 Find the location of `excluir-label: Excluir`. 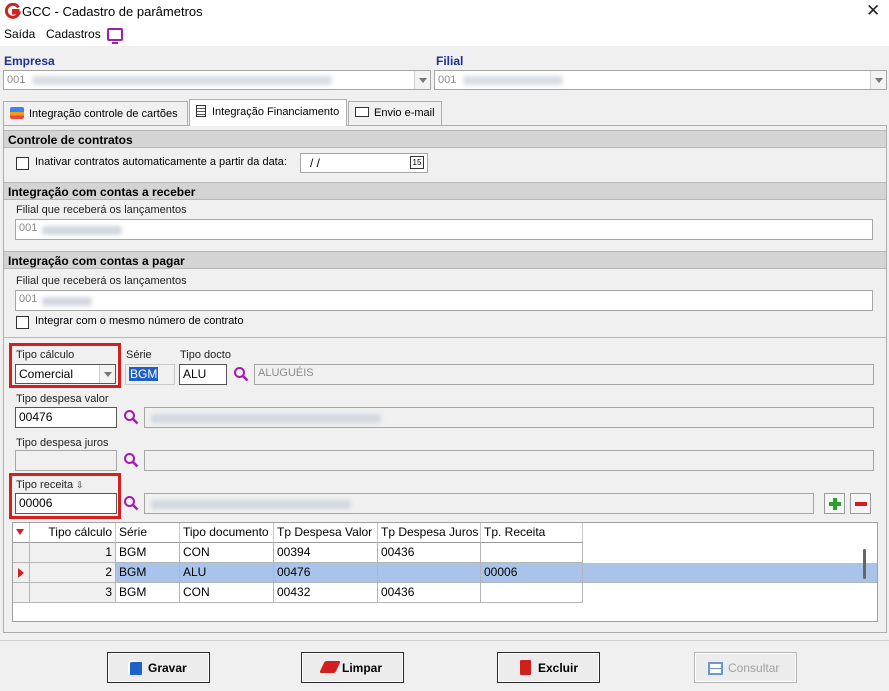

excluir-label: Excluir is located at coordinates (558, 668).